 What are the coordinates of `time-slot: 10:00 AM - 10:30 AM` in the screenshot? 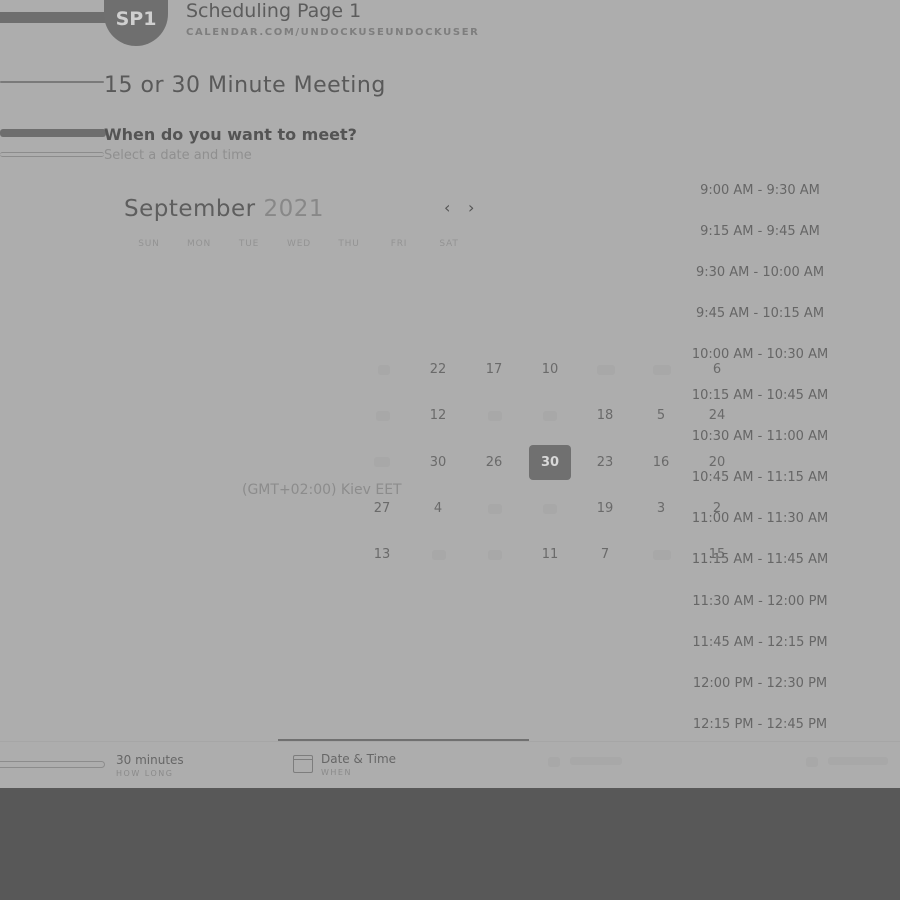 It's located at (760, 354).